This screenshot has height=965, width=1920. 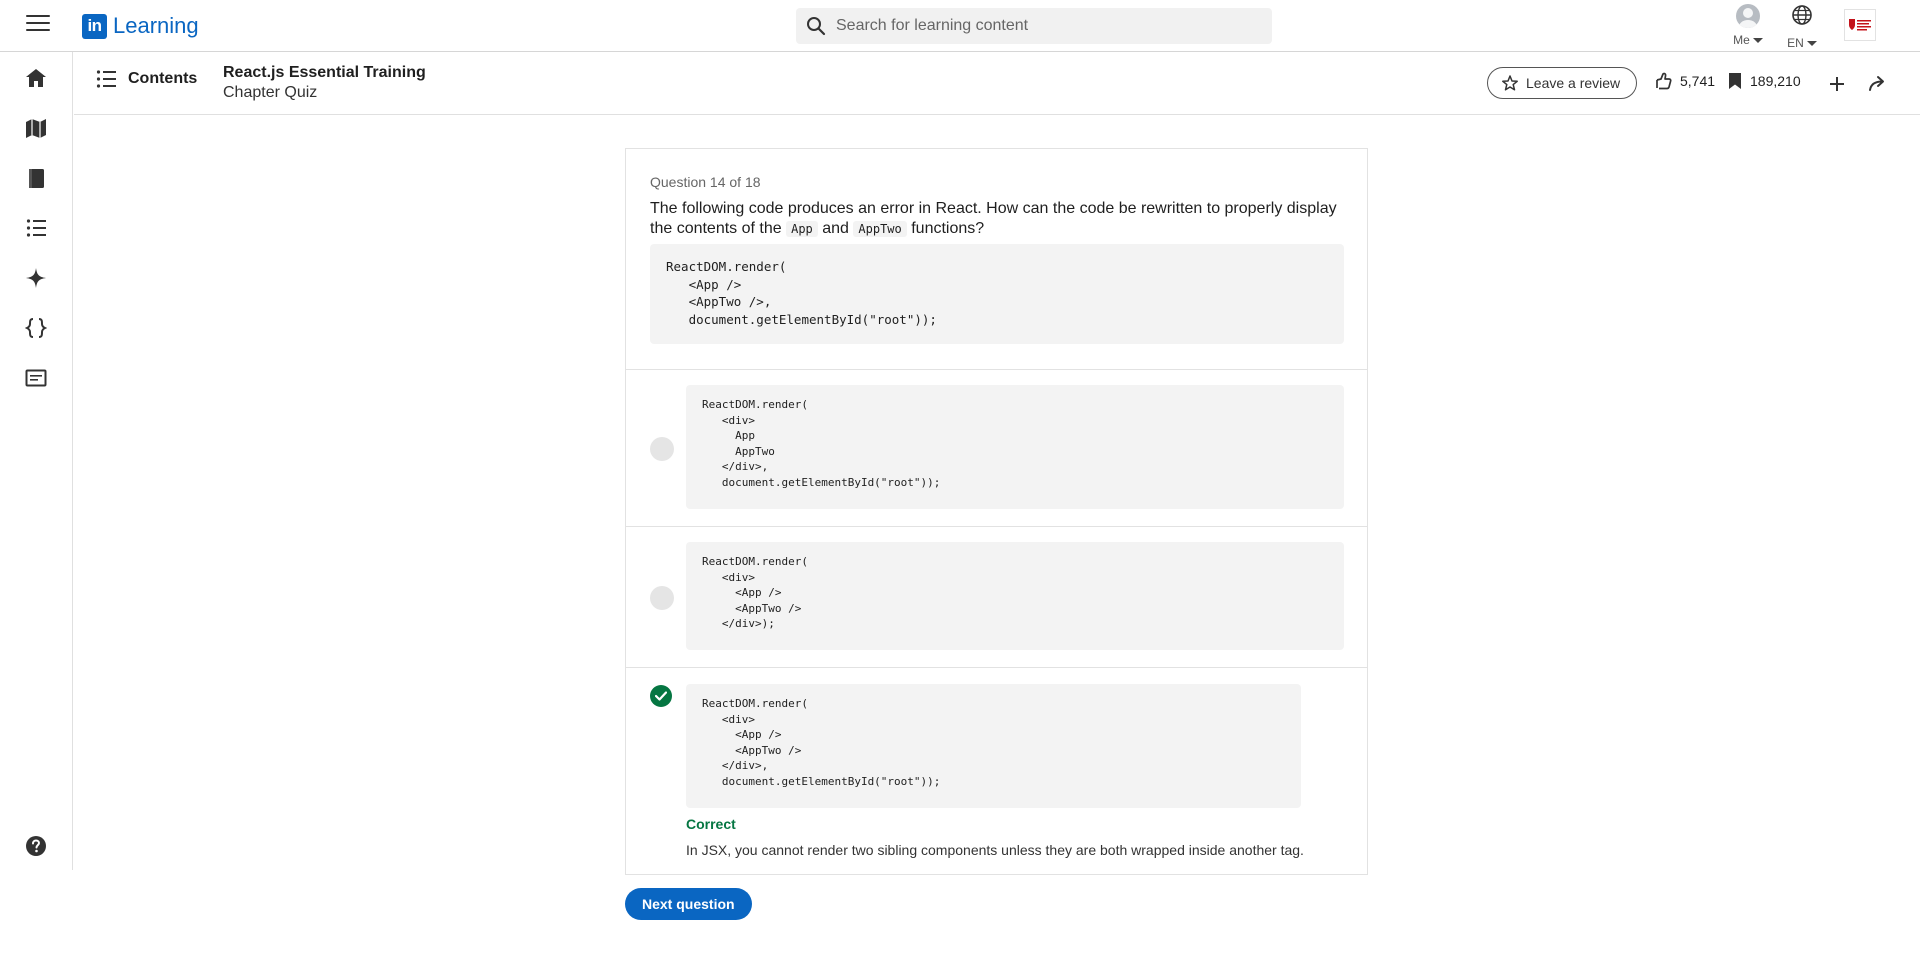 I want to click on globe-icon, so click(x=1802, y=15).